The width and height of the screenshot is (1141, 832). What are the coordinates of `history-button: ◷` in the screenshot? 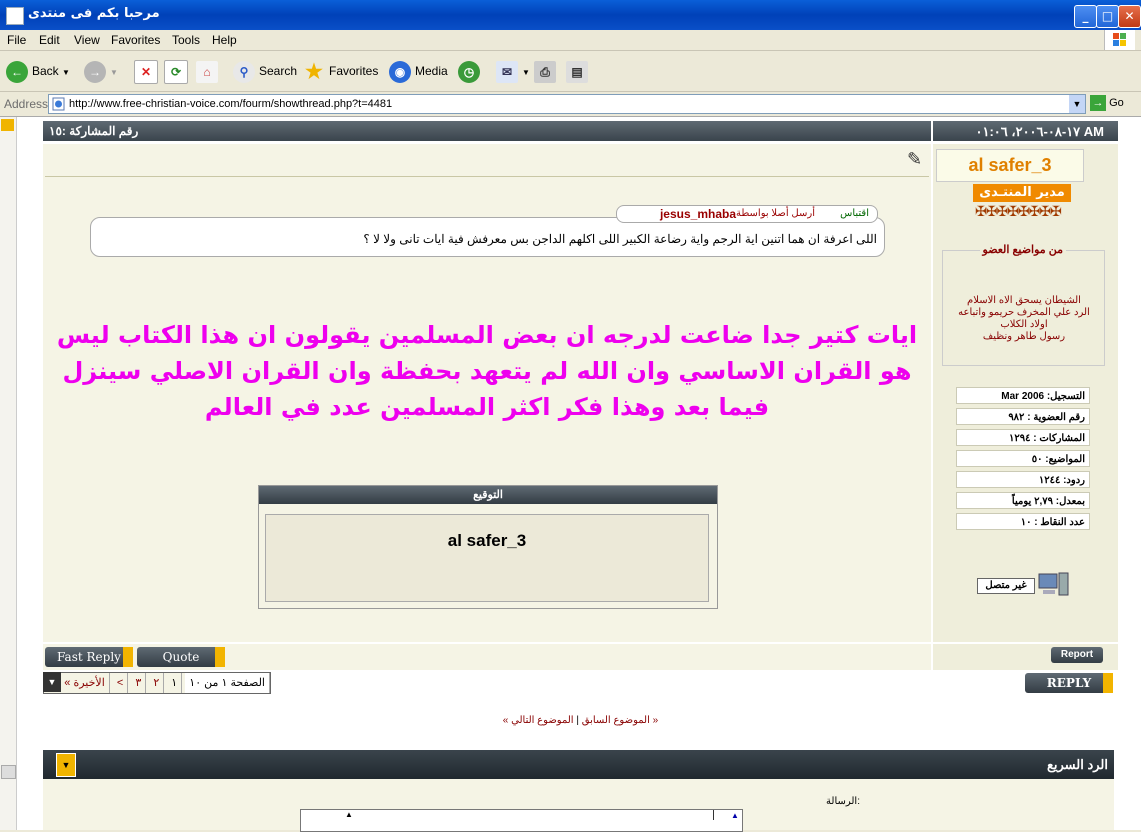 It's located at (471, 71).